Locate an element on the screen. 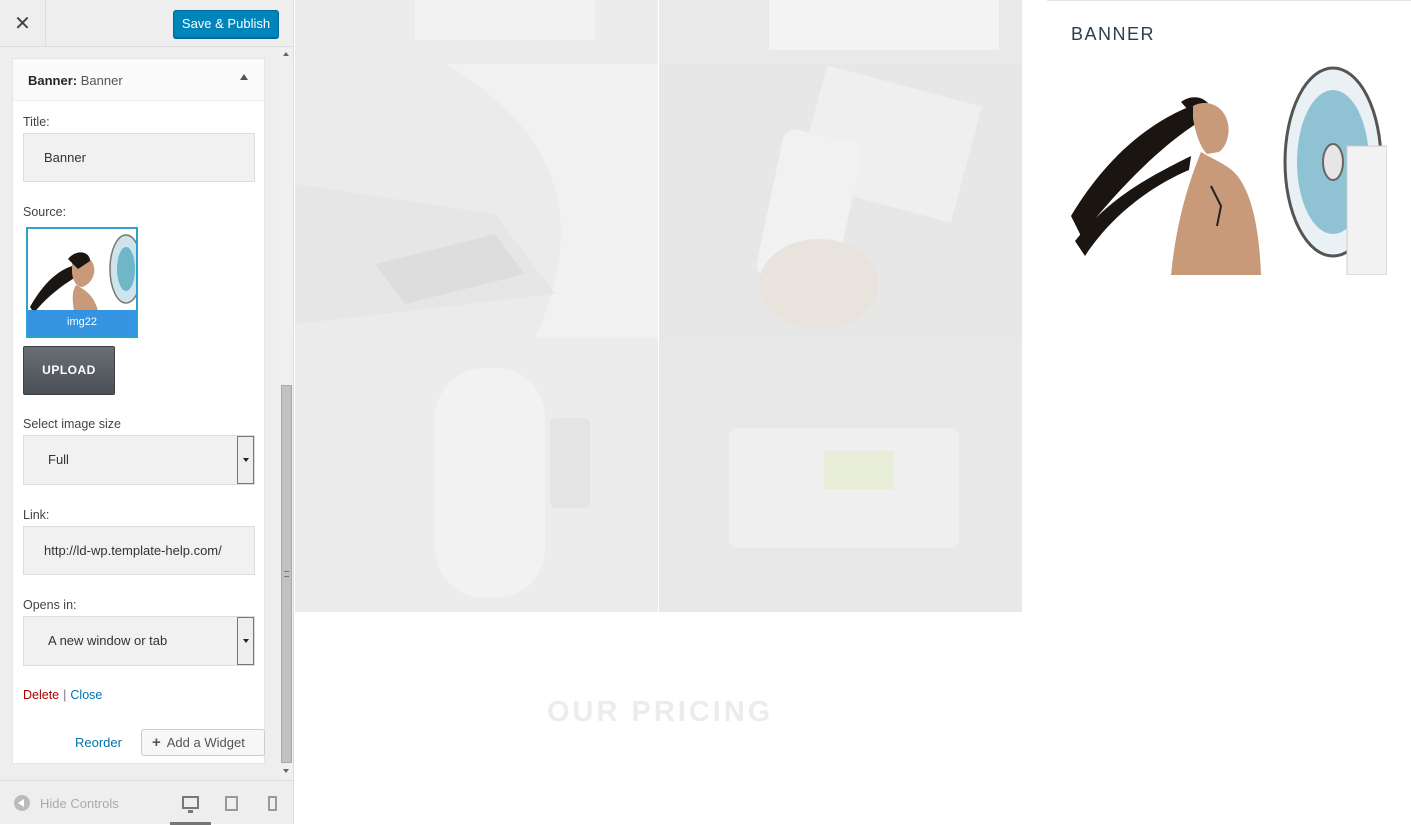 The height and width of the screenshot is (825, 1411). collapse-left-icon is located at coordinates (22, 803).